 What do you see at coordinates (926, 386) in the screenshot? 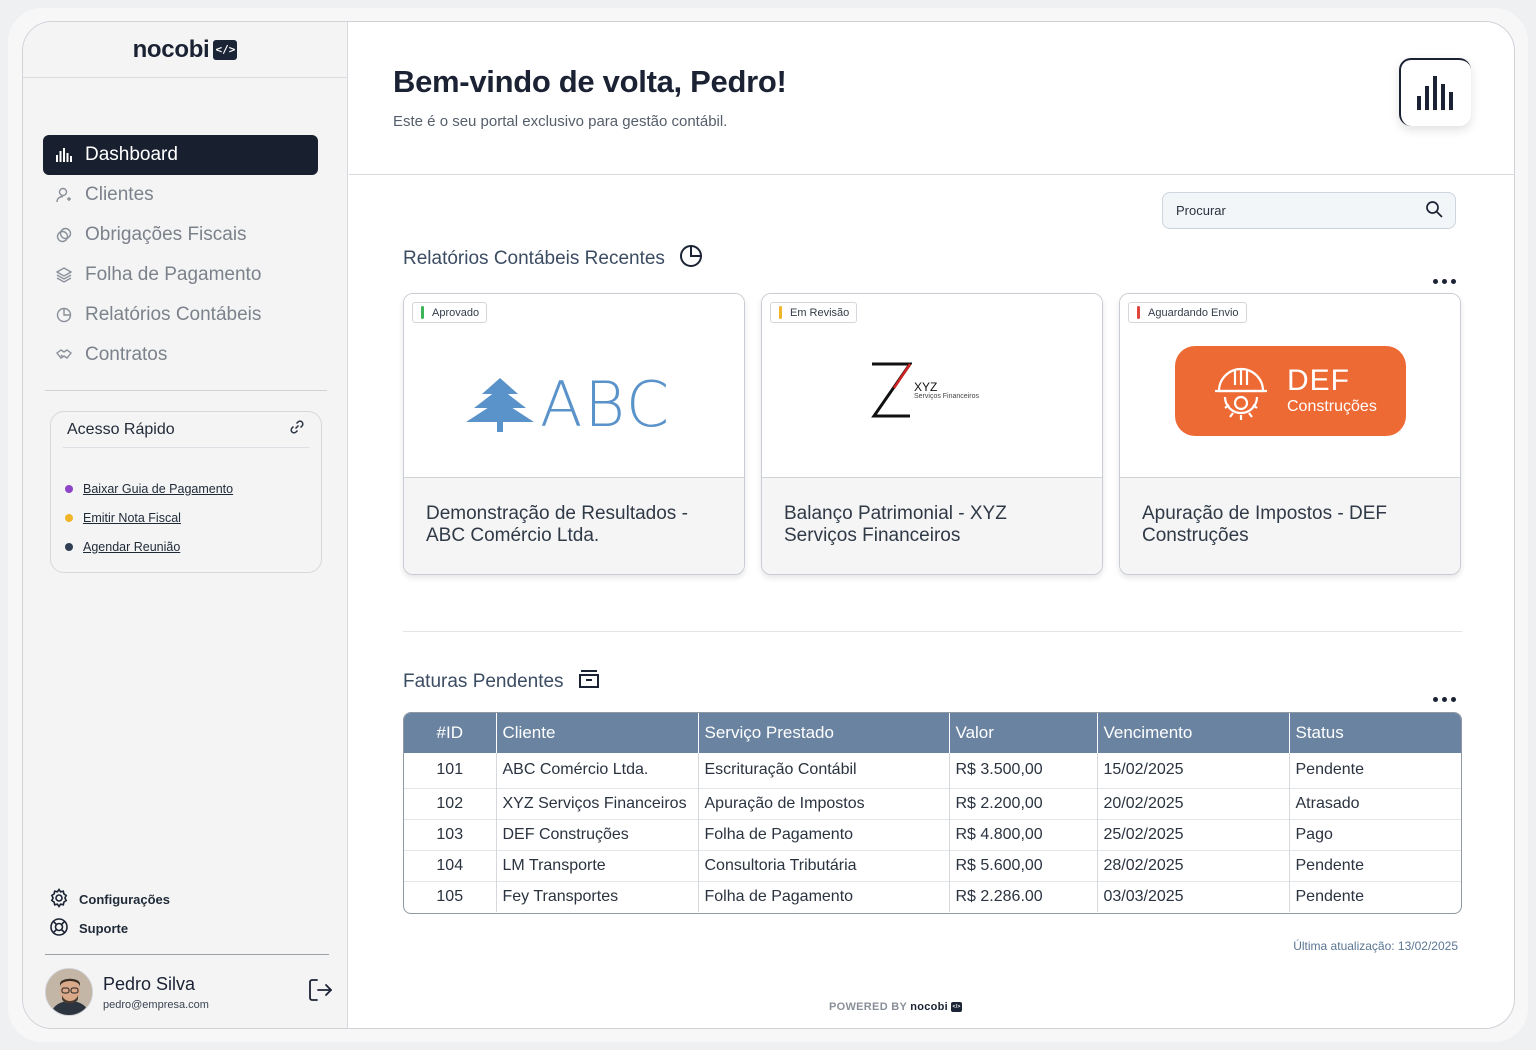
I see `xyz-logo-text: XYZ` at bounding box center [926, 386].